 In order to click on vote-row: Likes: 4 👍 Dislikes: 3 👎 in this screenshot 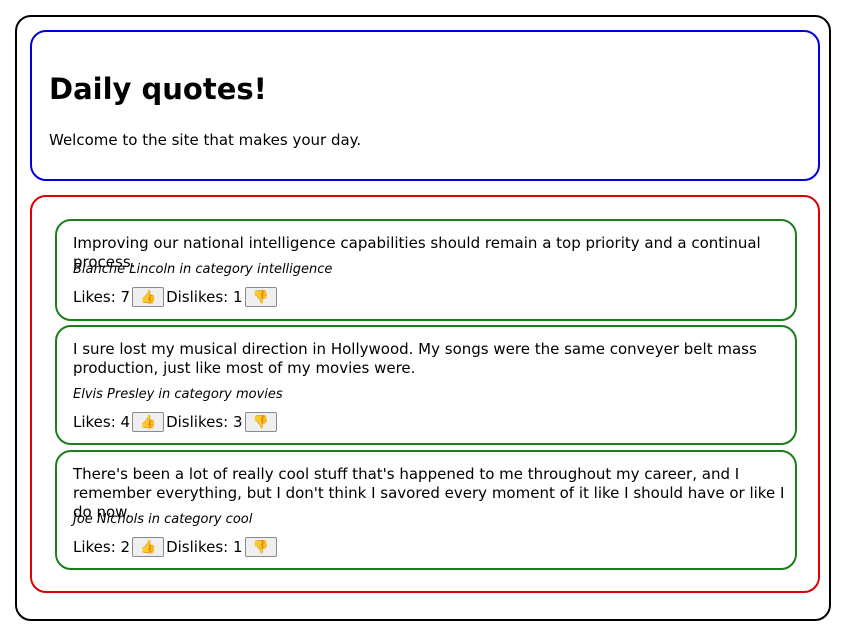, I will do `click(176, 422)`.